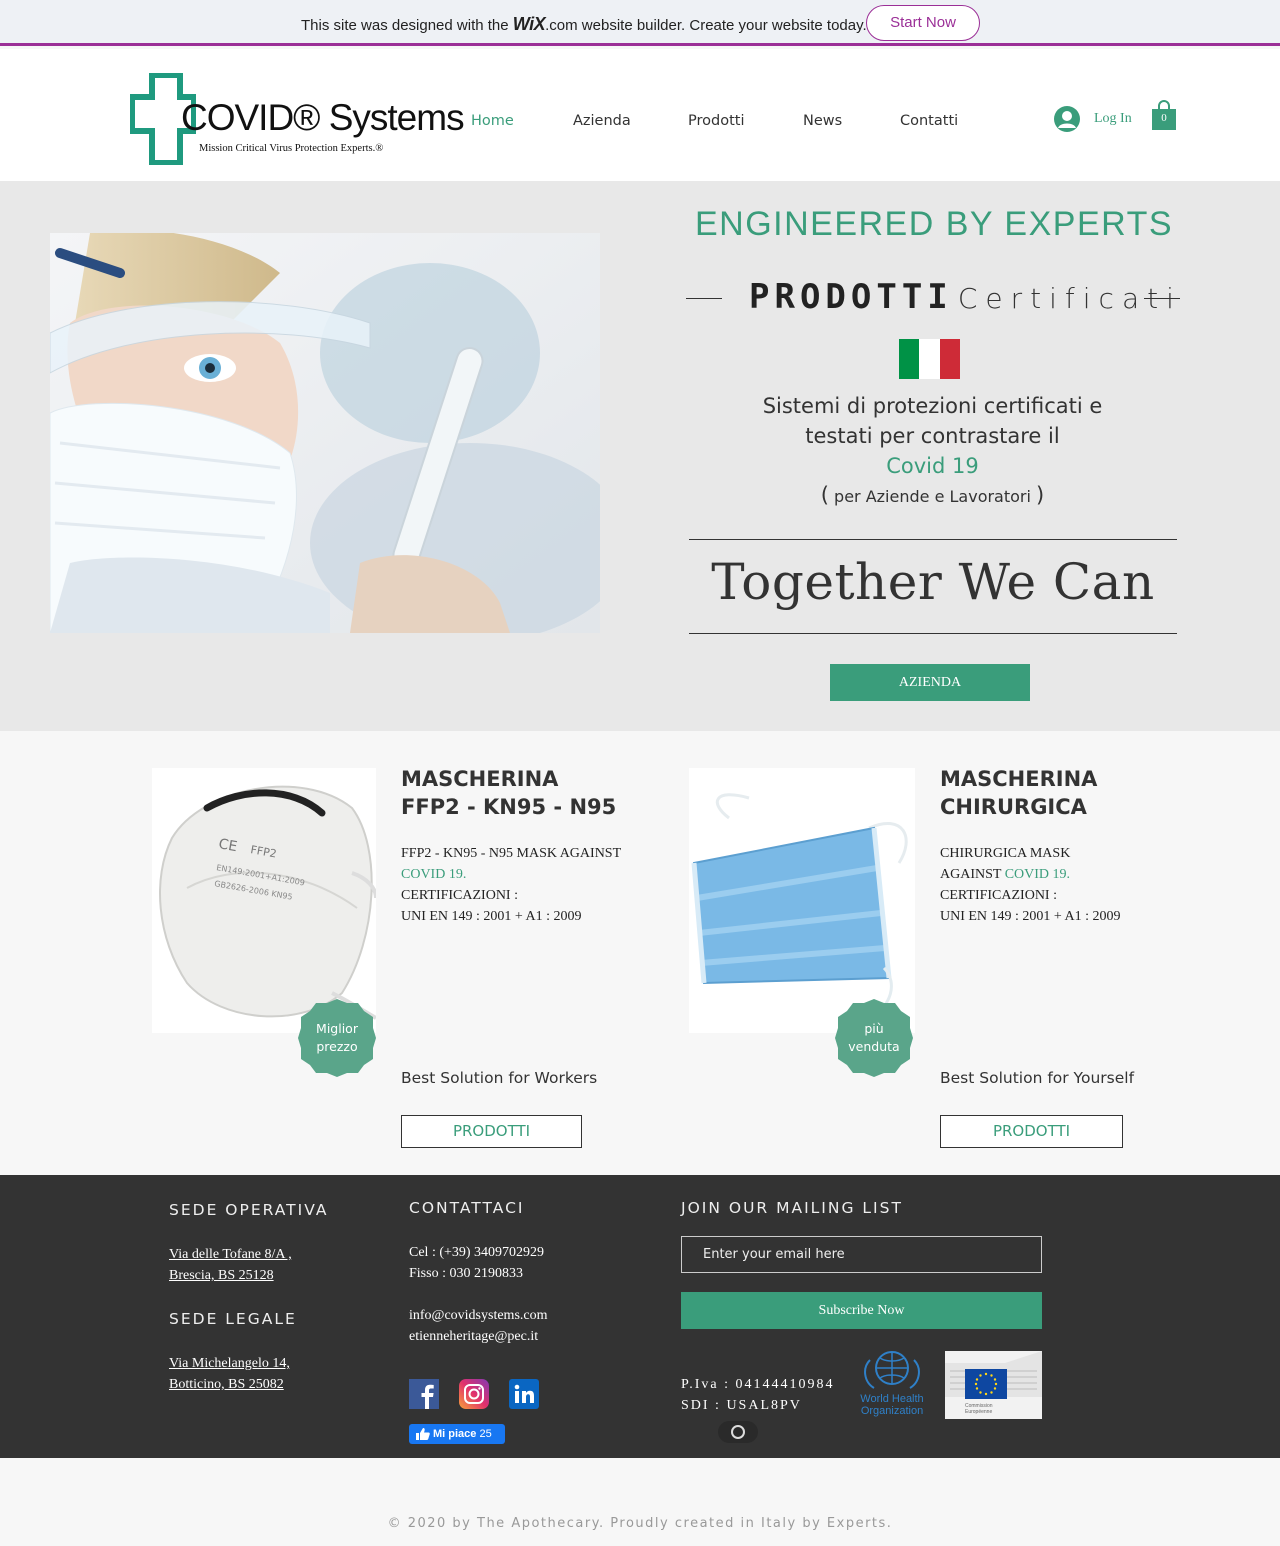 This screenshot has height=1546, width=1280. I want to click on contattaci-heading: CONTATTACI, so click(467, 1208).